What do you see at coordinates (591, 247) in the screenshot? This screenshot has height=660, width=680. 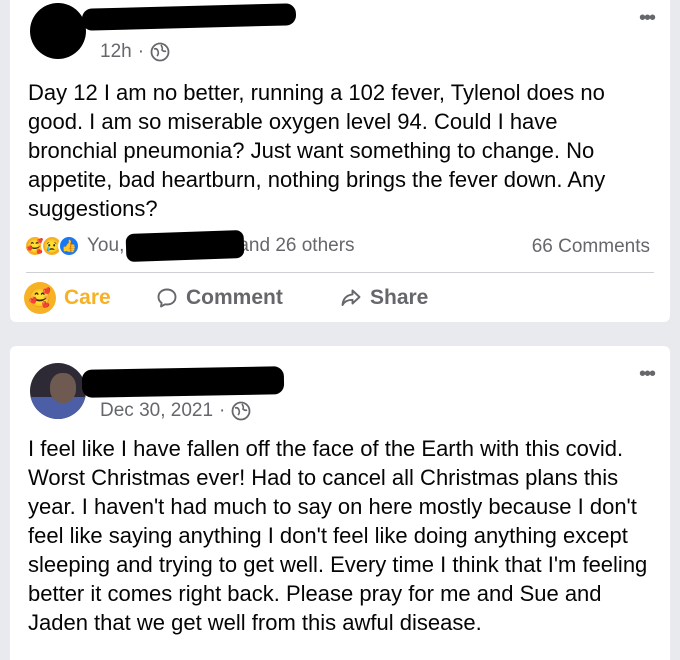 I see `comments-count: 66 Comments` at bounding box center [591, 247].